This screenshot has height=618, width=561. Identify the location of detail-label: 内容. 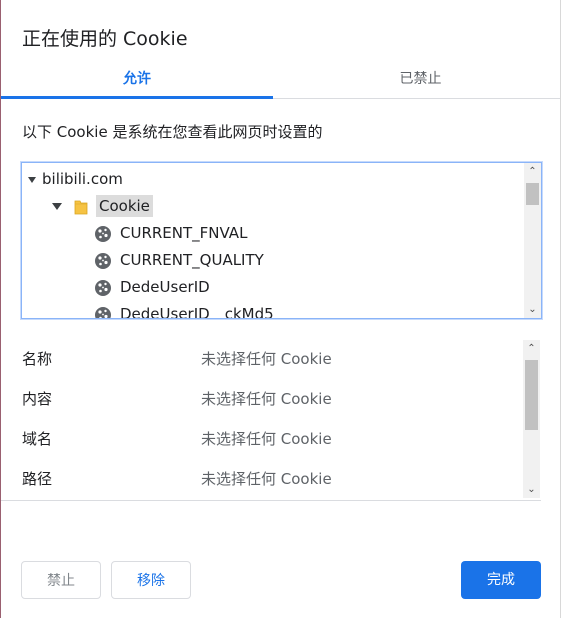
(37, 399).